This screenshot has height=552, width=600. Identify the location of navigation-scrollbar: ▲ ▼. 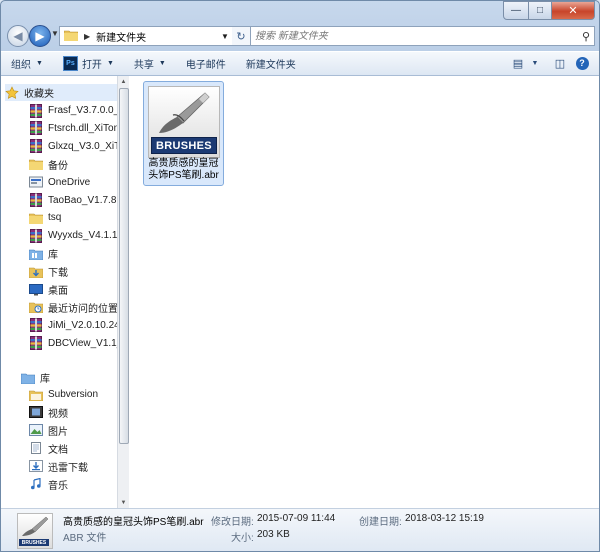
(123, 292).